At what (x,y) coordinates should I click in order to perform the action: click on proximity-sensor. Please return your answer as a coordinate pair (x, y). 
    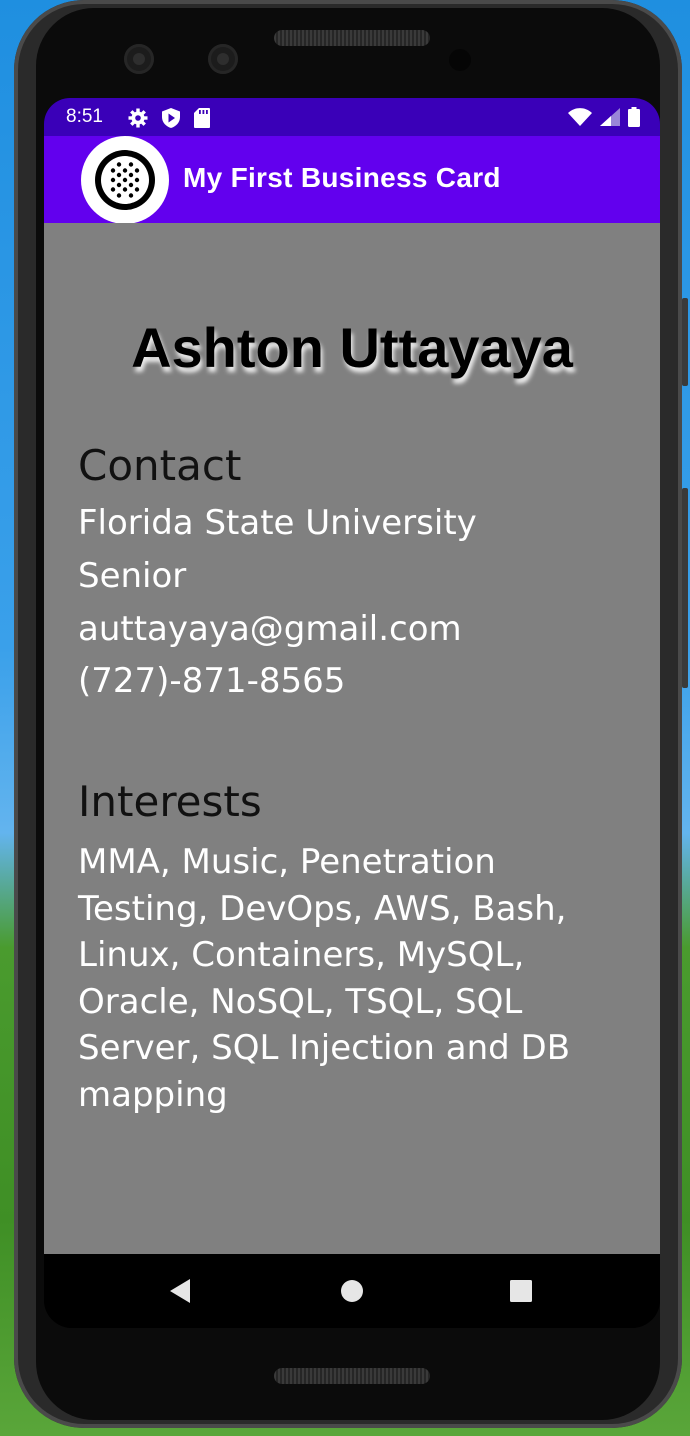
    Looking at the image, I should click on (460, 60).